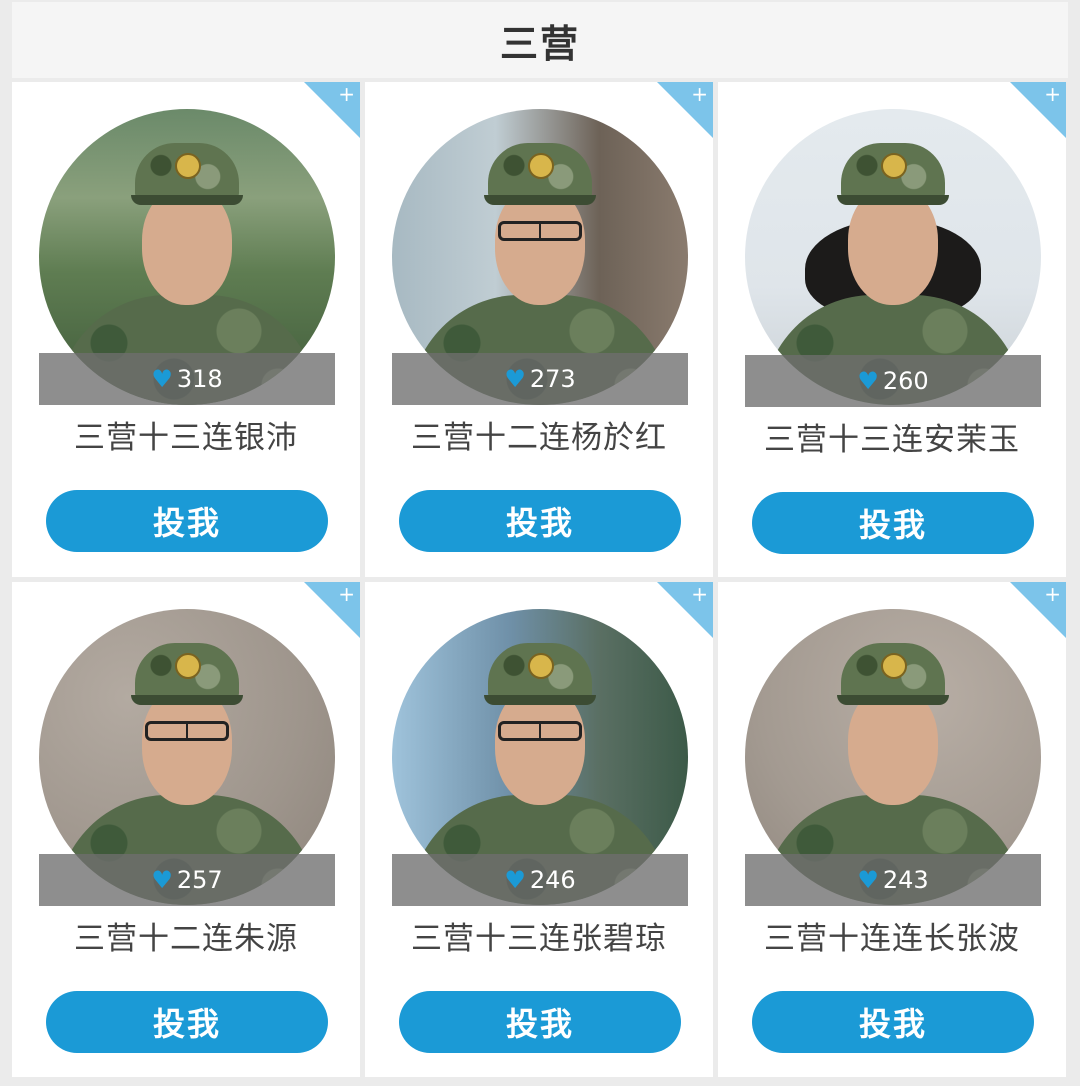 This screenshot has height=1086, width=1080. What do you see at coordinates (186, 829) in the screenshot?
I see `candidate-card: + ♥ 257 三营十二连朱源 投我` at bounding box center [186, 829].